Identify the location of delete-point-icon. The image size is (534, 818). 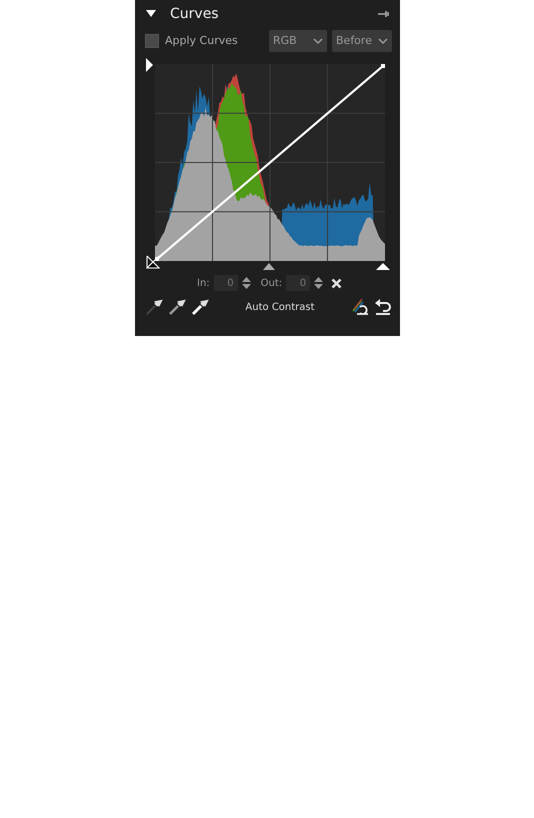
(336, 283).